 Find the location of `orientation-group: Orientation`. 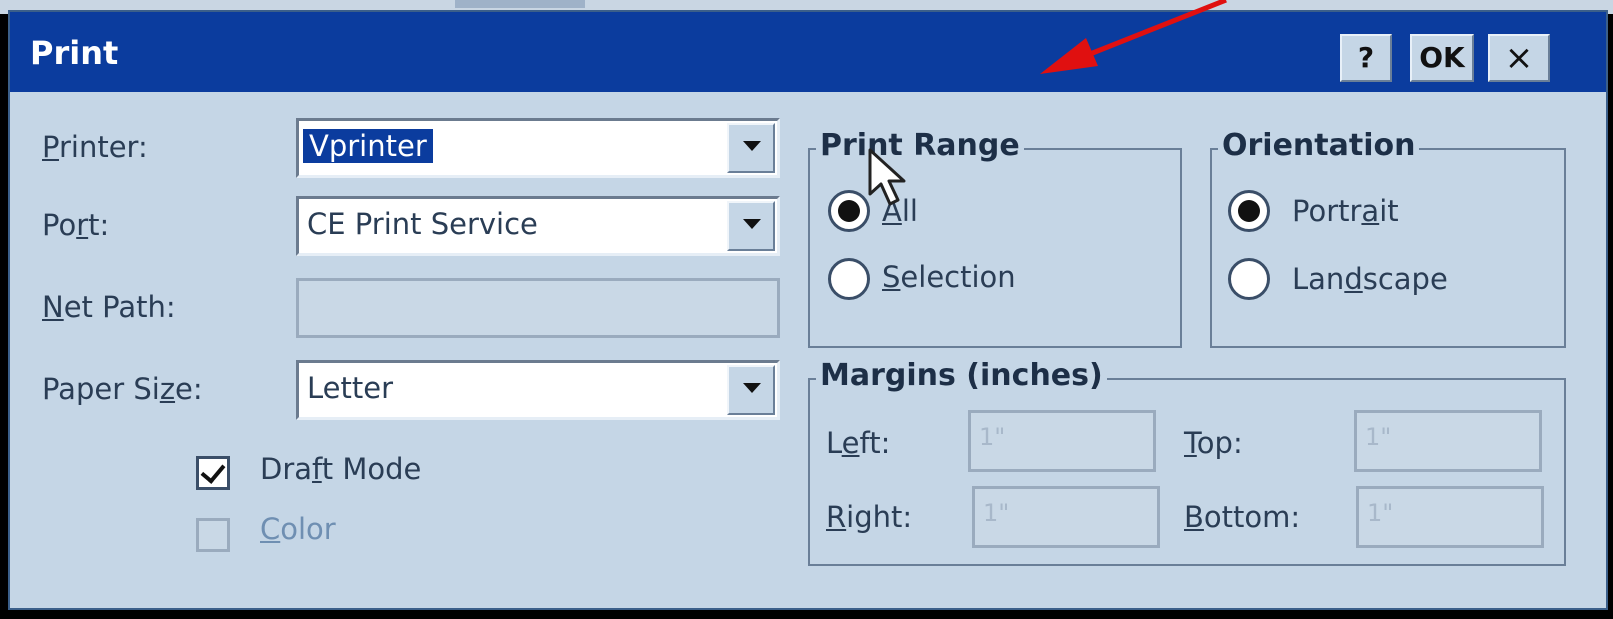

orientation-group: Orientation is located at coordinates (1388, 238).